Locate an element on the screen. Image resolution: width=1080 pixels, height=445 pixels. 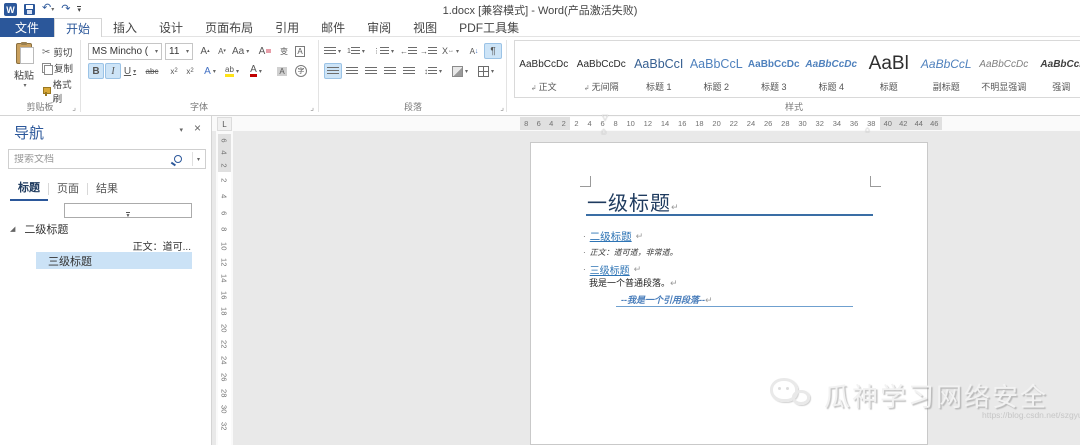
clipboard-dialog-launcher: ⌟ is located at coordinates (74, 108).